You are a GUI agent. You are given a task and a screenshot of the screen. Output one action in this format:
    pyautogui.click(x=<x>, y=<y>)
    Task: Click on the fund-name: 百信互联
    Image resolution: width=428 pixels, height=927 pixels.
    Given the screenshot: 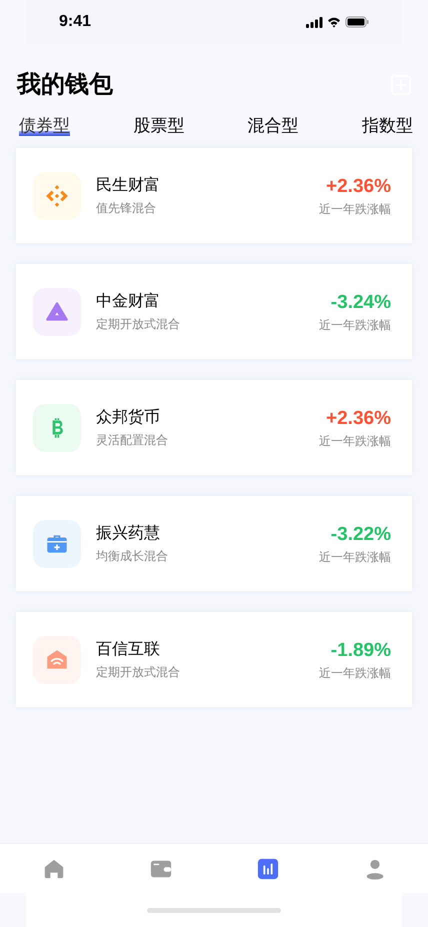 What is the action you would take?
    pyautogui.click(x=128, y=650)
    